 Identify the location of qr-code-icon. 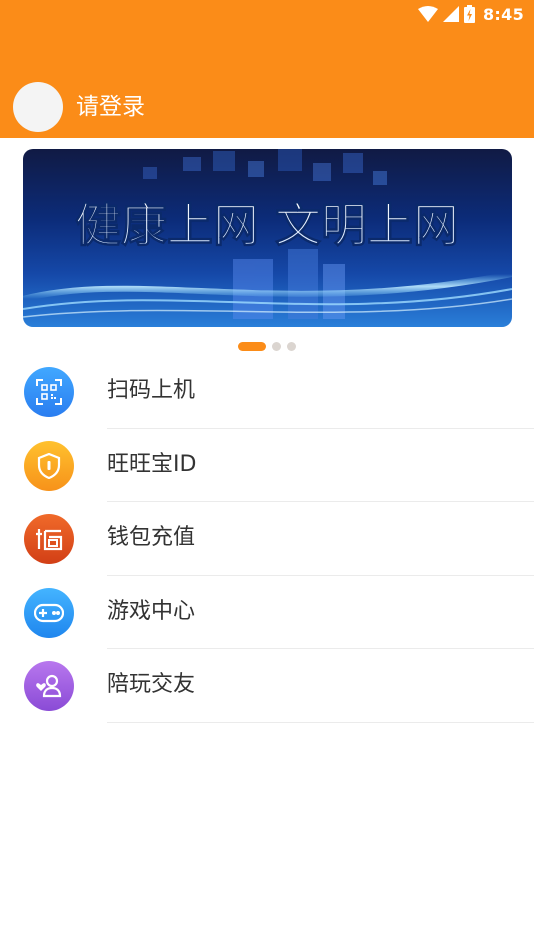
(49, 392).